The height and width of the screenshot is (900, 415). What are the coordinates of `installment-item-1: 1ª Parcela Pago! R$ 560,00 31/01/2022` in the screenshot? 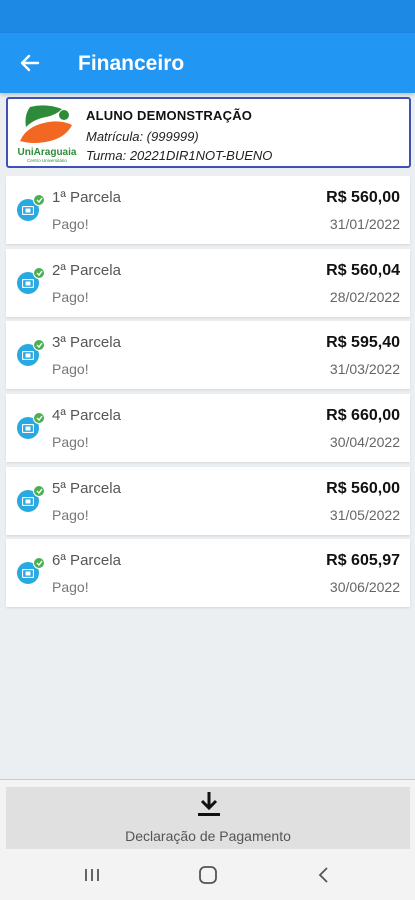 It's located at (208, 210).